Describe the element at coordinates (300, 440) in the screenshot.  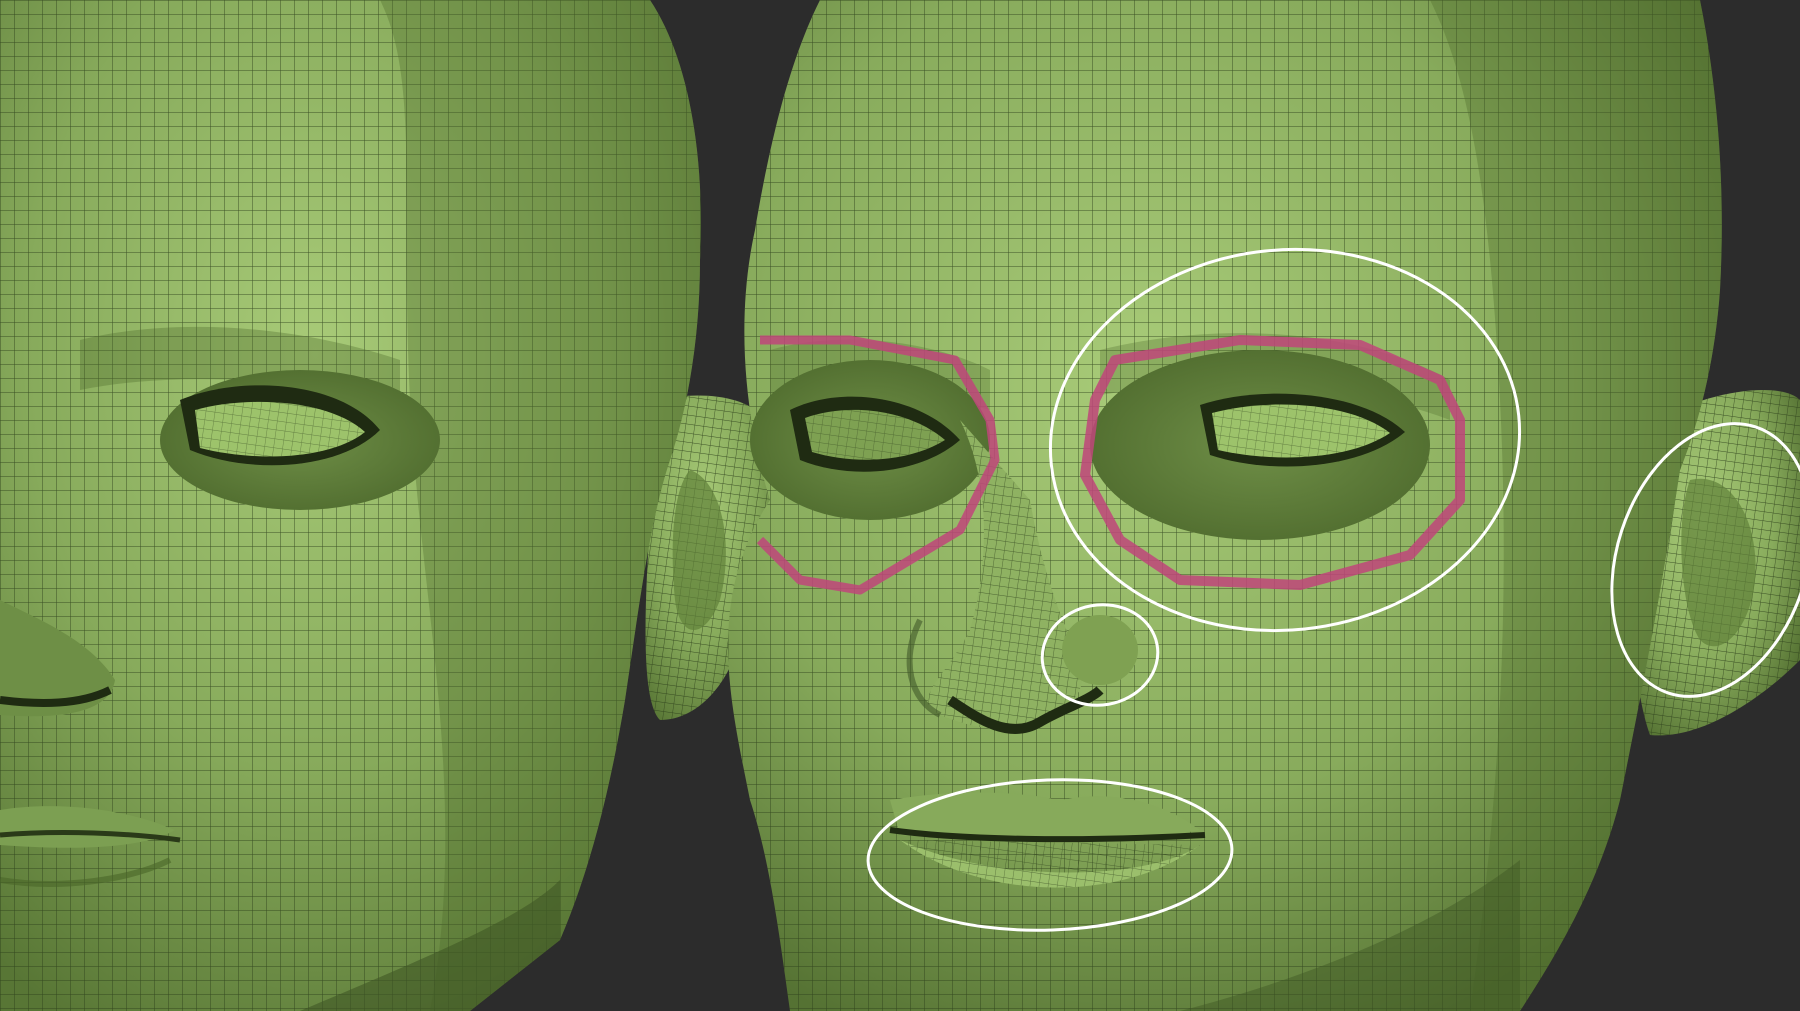
I see `left-head-eye` at that location.